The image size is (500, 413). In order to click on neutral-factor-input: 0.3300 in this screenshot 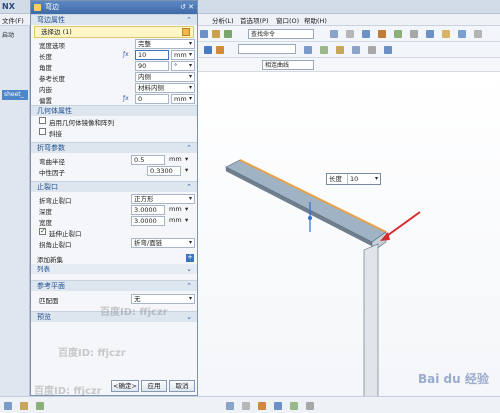, I will do `click(164, 171)`.